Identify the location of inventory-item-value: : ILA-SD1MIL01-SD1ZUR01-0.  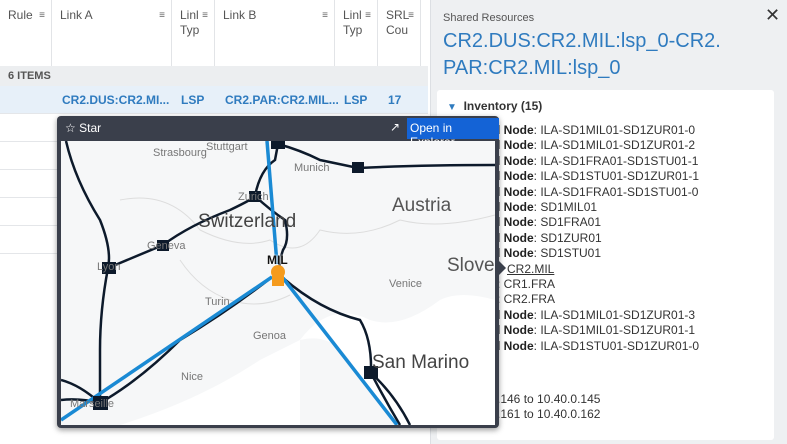
(614, 130).